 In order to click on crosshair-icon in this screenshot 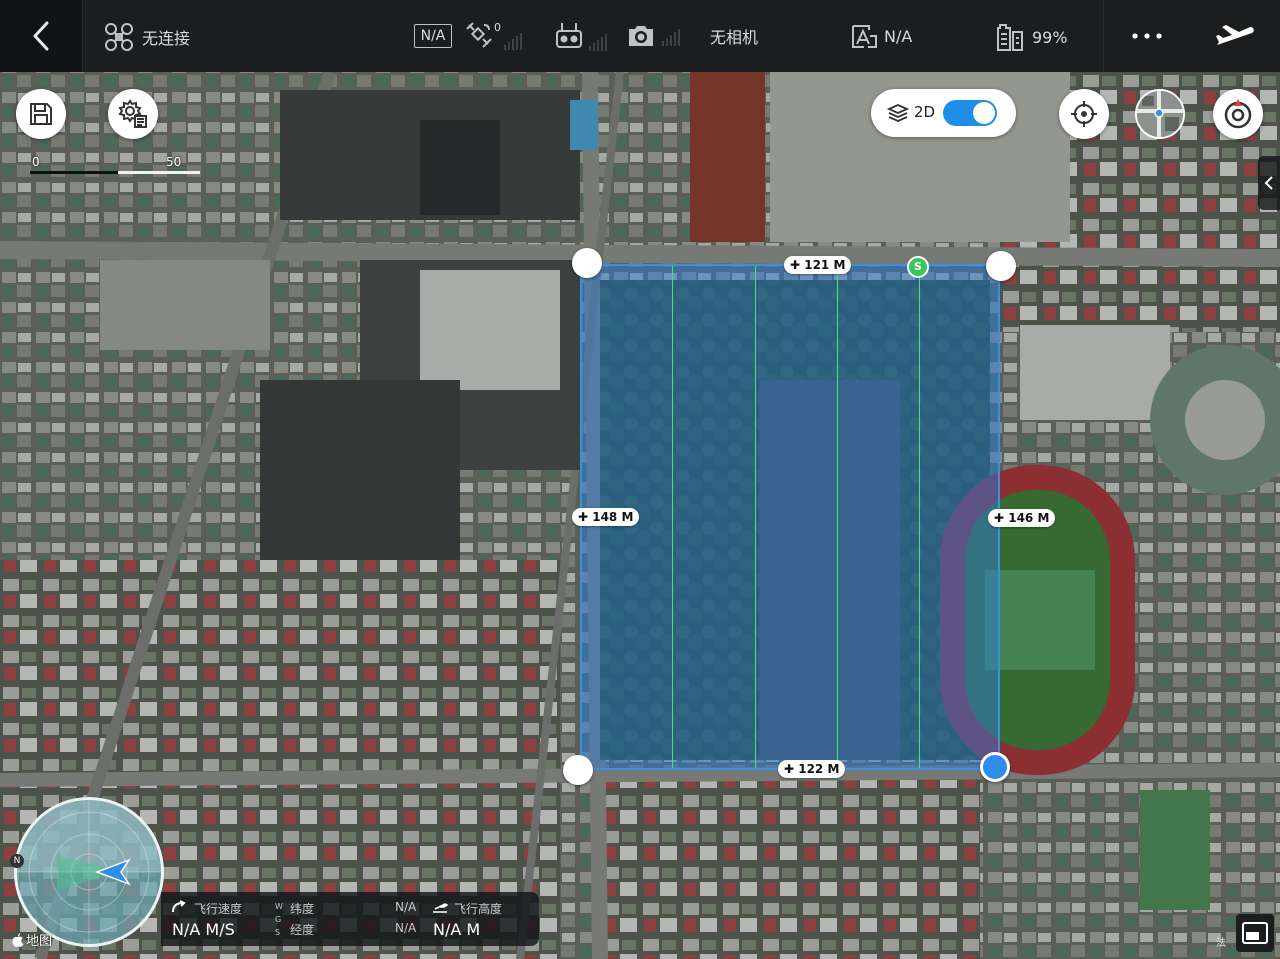, I will do `click(1084, 114)`.